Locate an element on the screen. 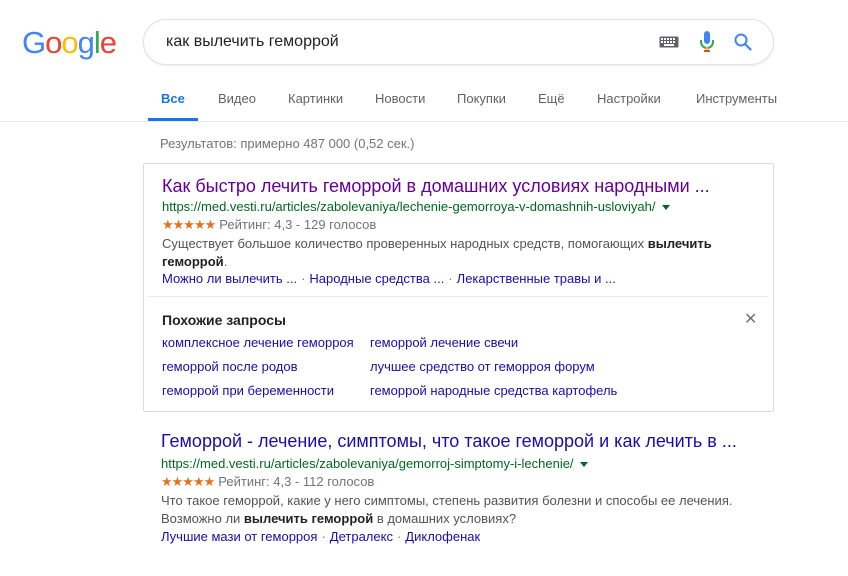  related-search-link: геморрой при беременности is located at coordinates (248, 390).